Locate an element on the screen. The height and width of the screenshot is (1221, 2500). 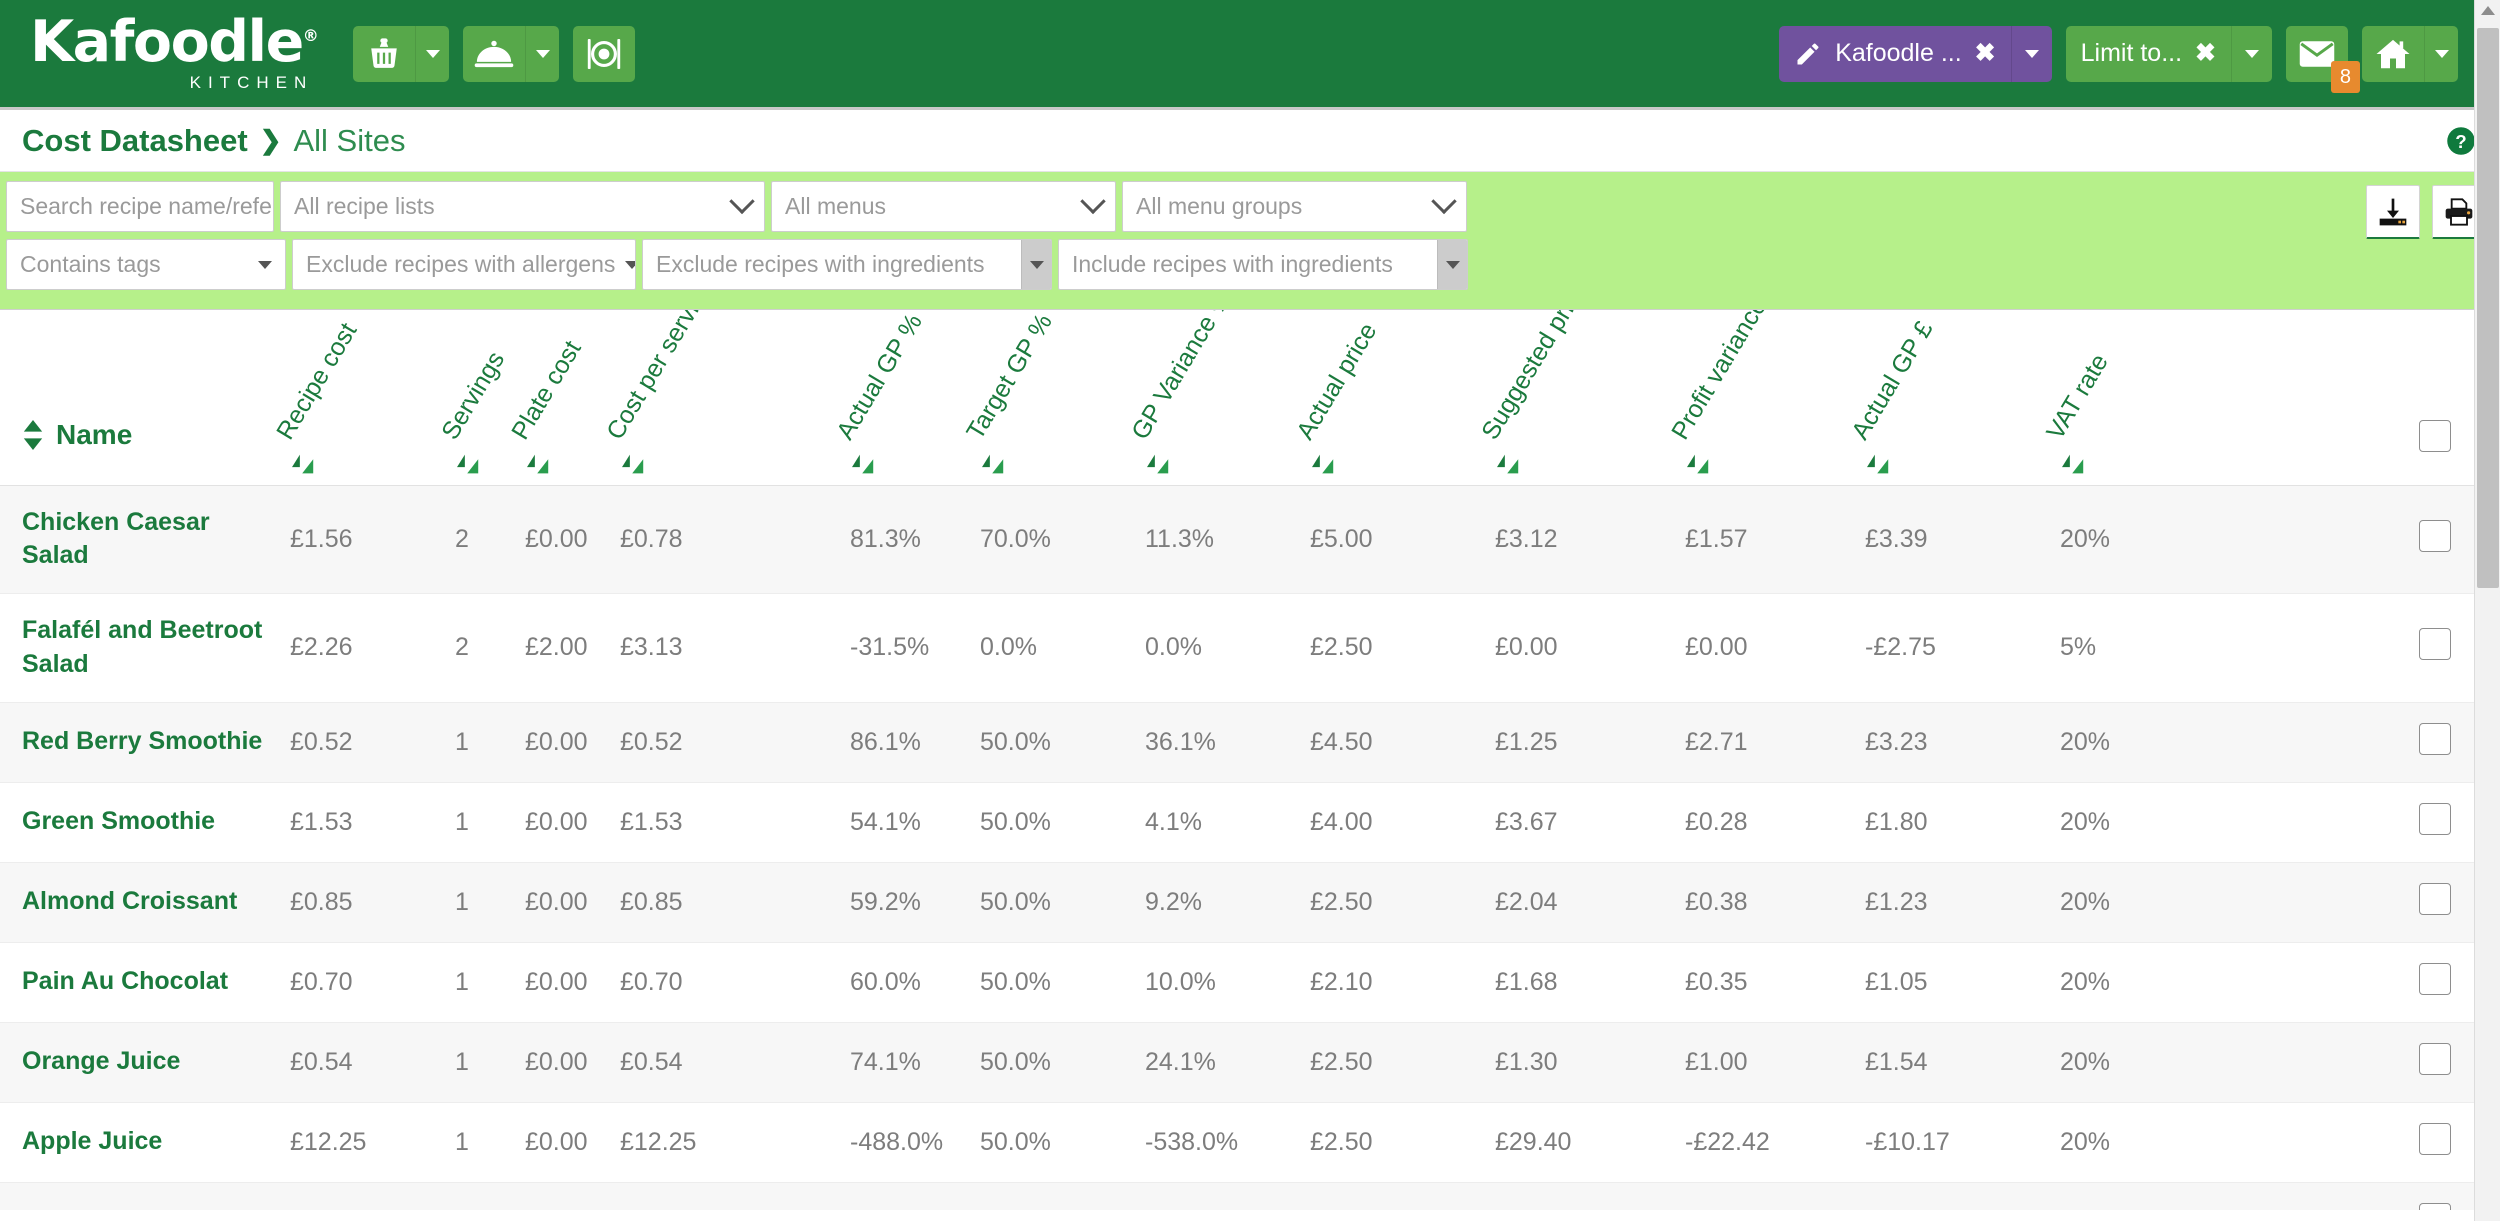
breadcrumb-parent: Cost Datasheet is located at coordinates (135, 141).